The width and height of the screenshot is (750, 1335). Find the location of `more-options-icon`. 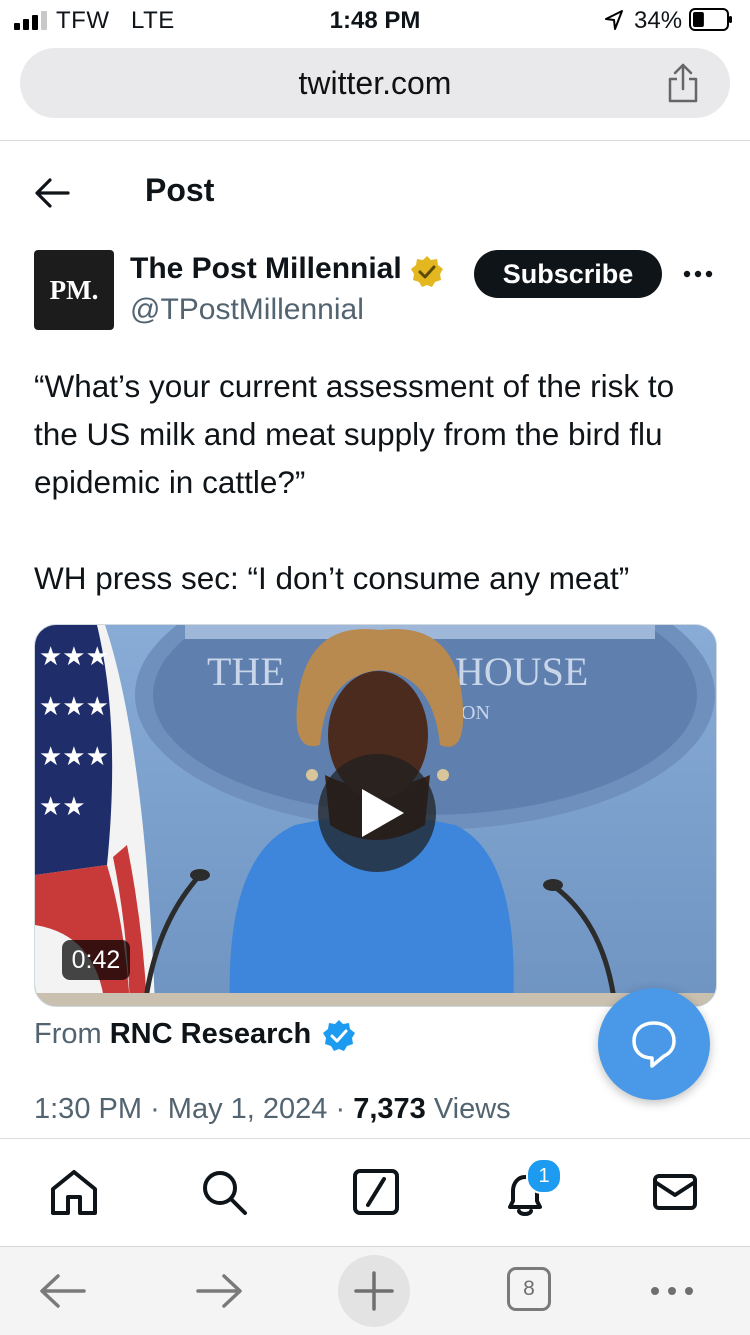

more-options-icon is located at coordinates (698, 274).